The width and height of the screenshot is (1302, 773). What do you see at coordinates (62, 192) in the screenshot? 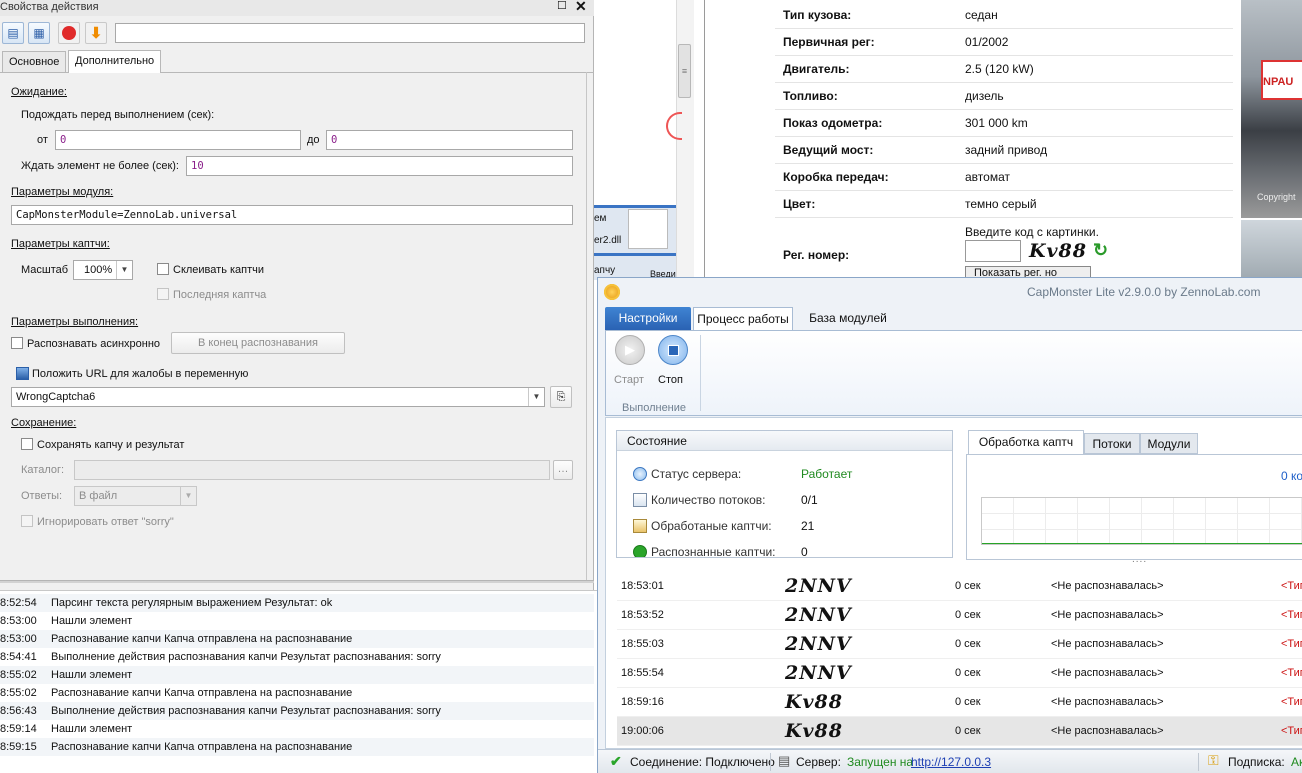
I see `module-section-title: Параметры модуля:` at bounding box center [62, 192].